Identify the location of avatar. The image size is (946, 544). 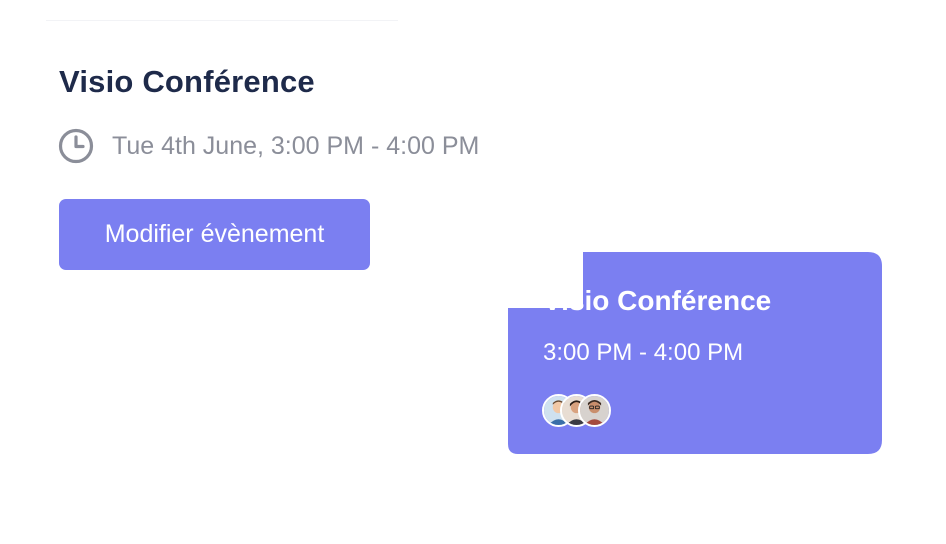
(594, 410).